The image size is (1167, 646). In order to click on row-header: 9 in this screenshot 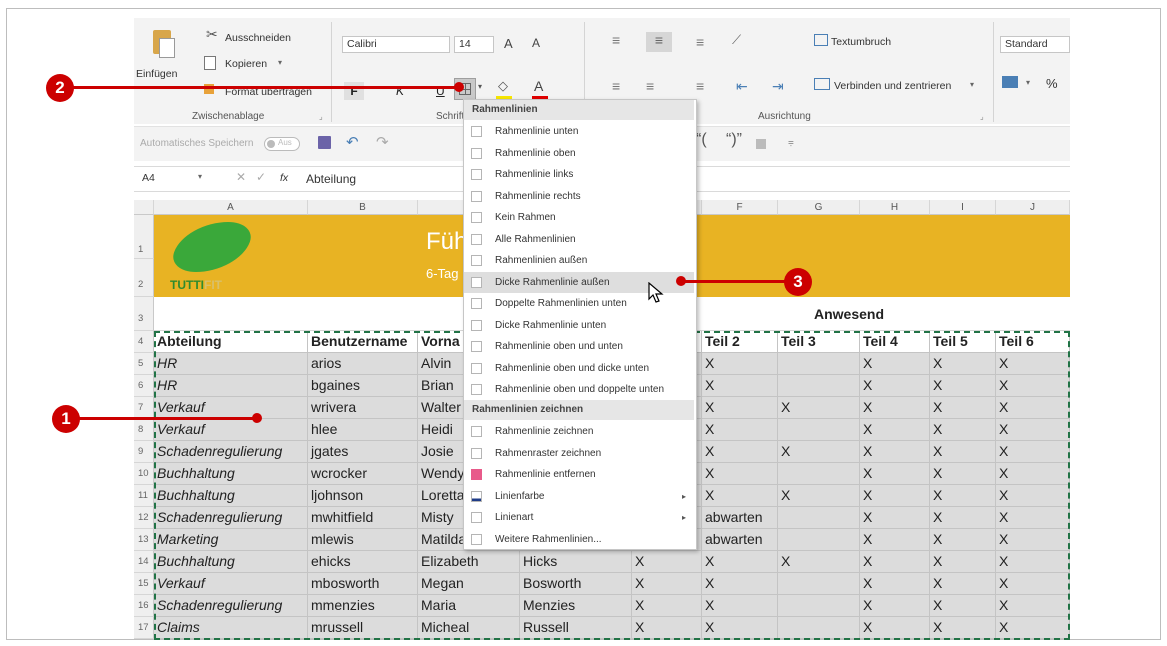, I will do `click(144, 452)`.